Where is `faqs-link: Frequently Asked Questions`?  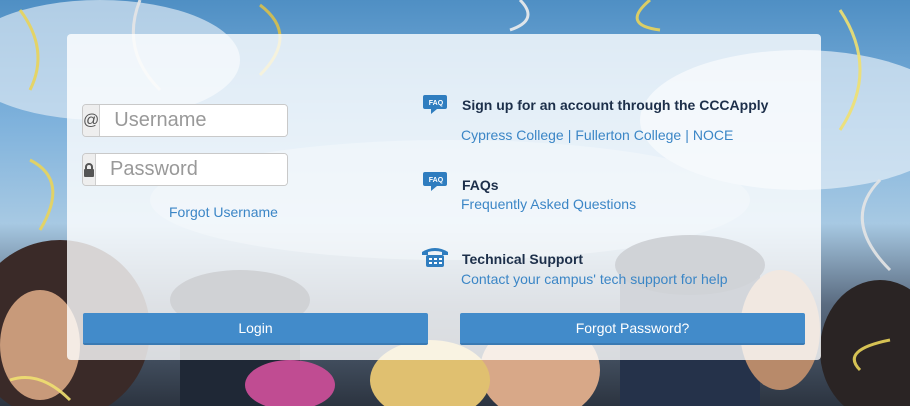 faqs-link: Frequently Asked Questions is located at coordinates (548, 204).